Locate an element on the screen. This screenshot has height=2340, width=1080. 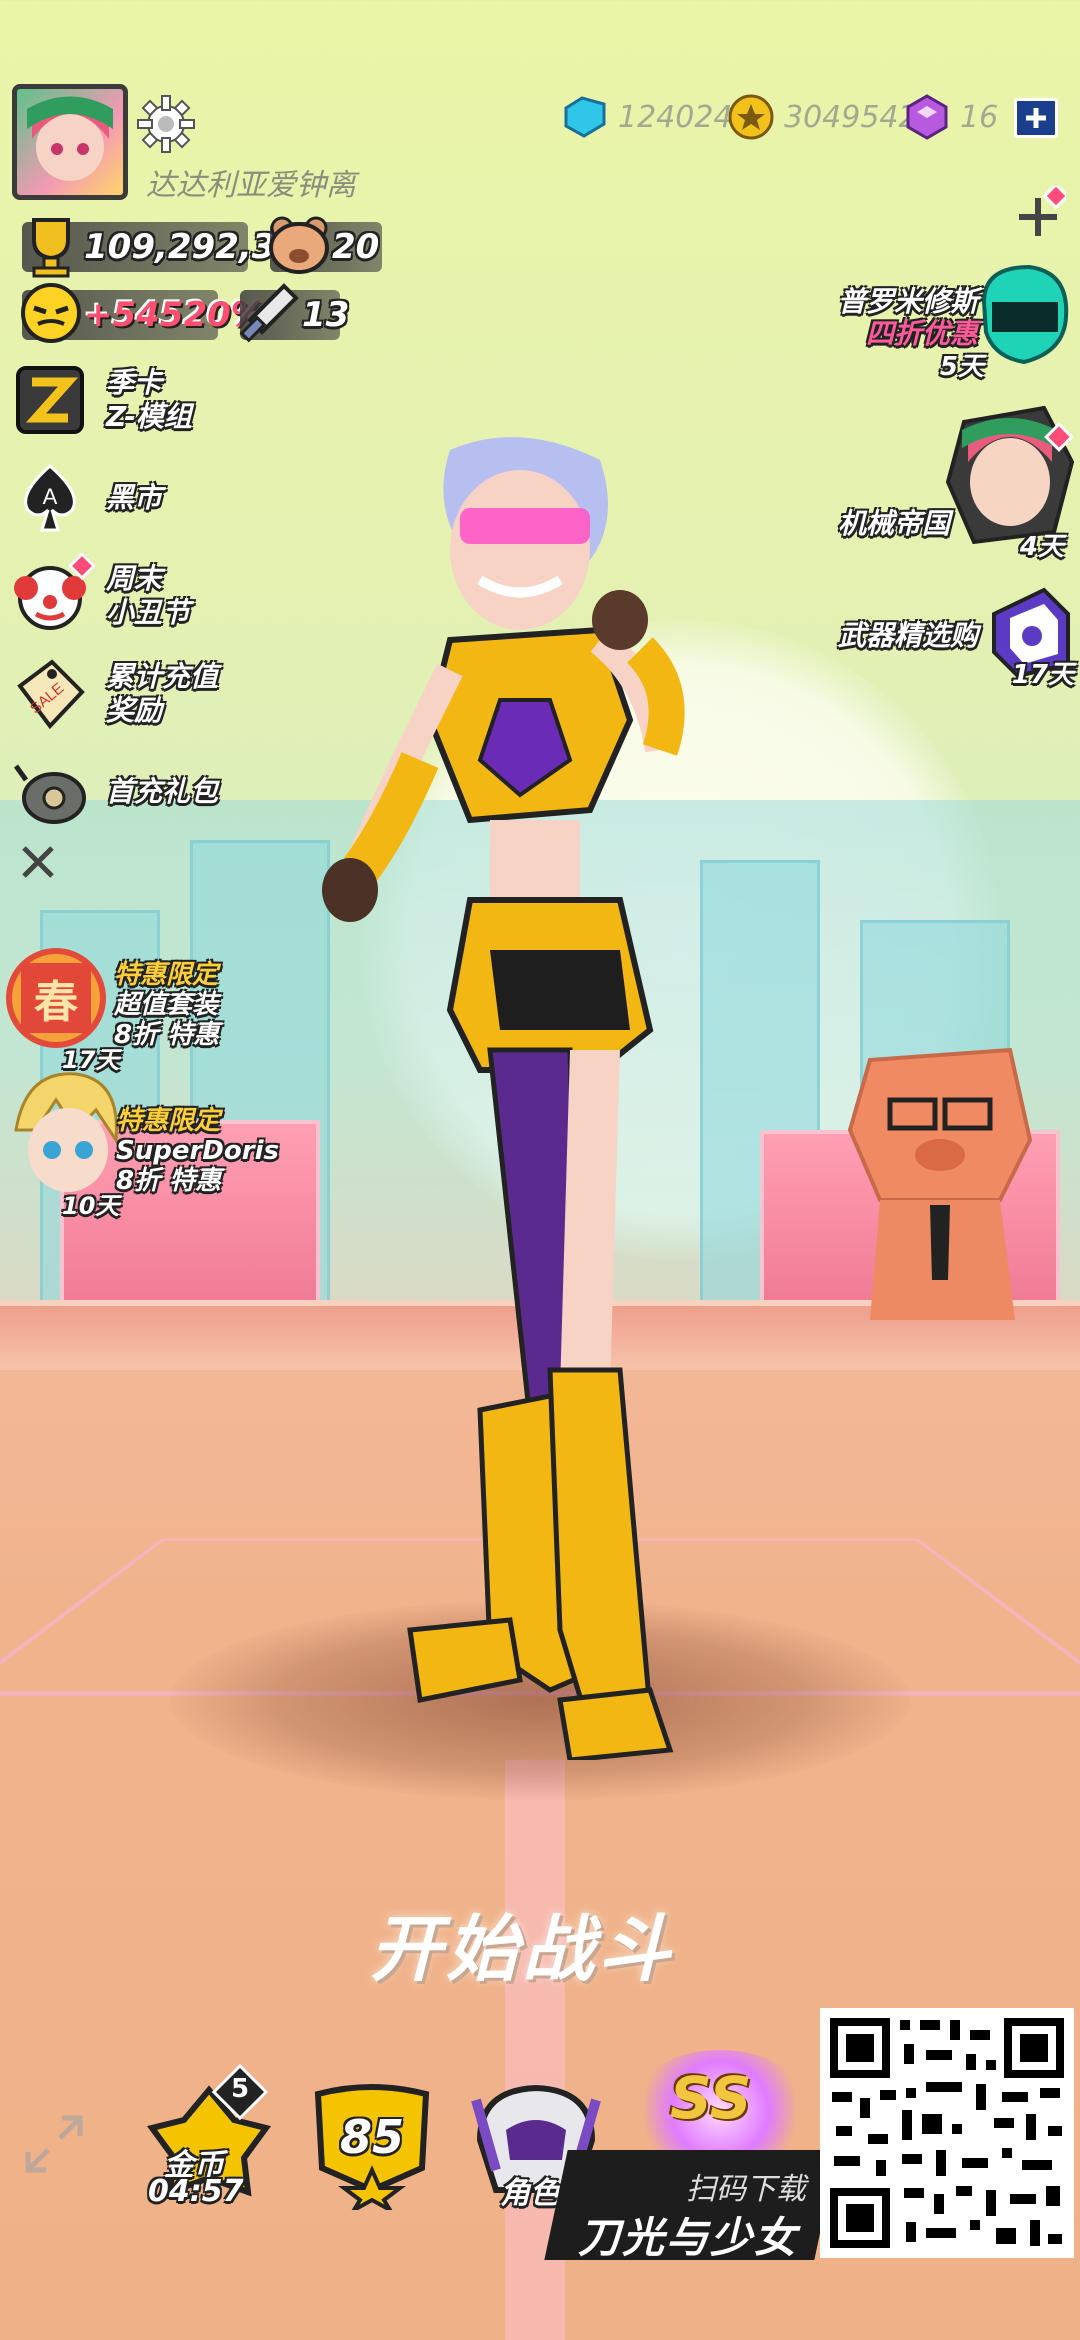
level-value: 85 is located at coordinates (371, 2137).